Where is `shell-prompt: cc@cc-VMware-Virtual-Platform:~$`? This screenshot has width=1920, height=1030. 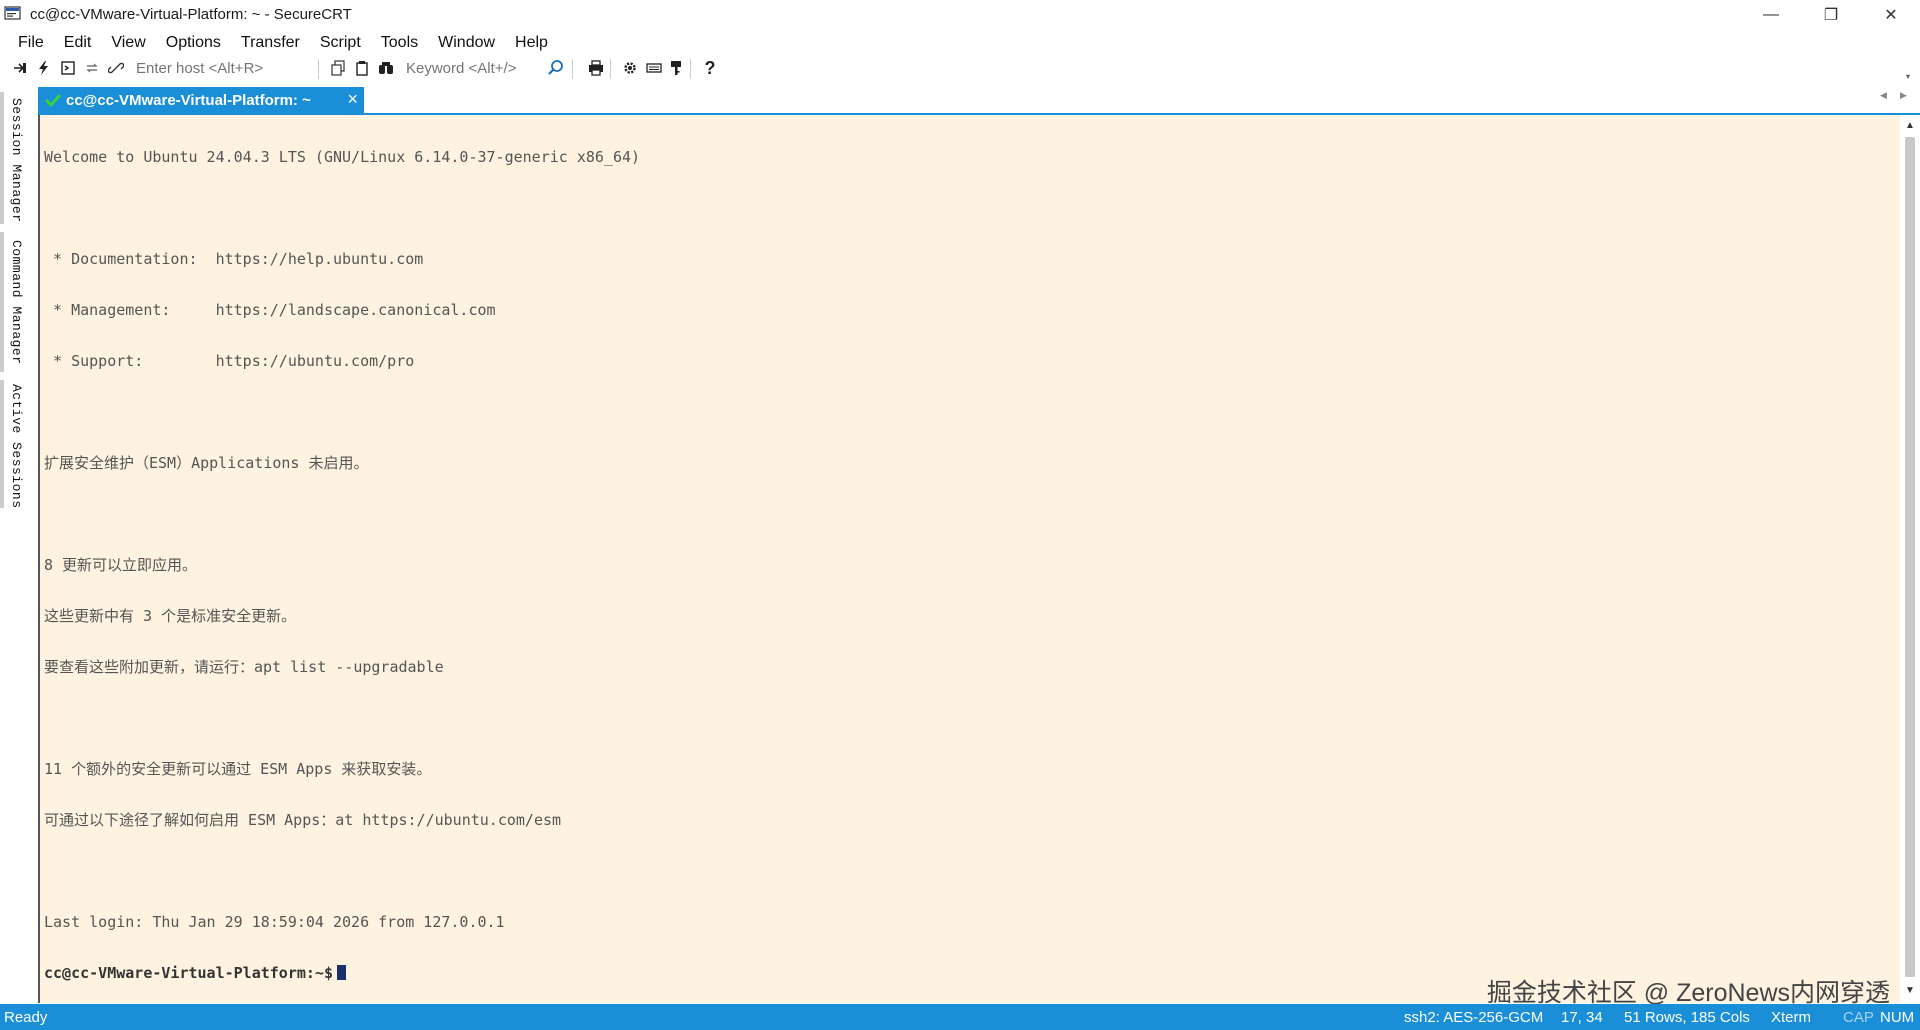 shell-prompt: cc@cc-VMware-Virtual-Platform:~$ is located at coordinates (188, 973).